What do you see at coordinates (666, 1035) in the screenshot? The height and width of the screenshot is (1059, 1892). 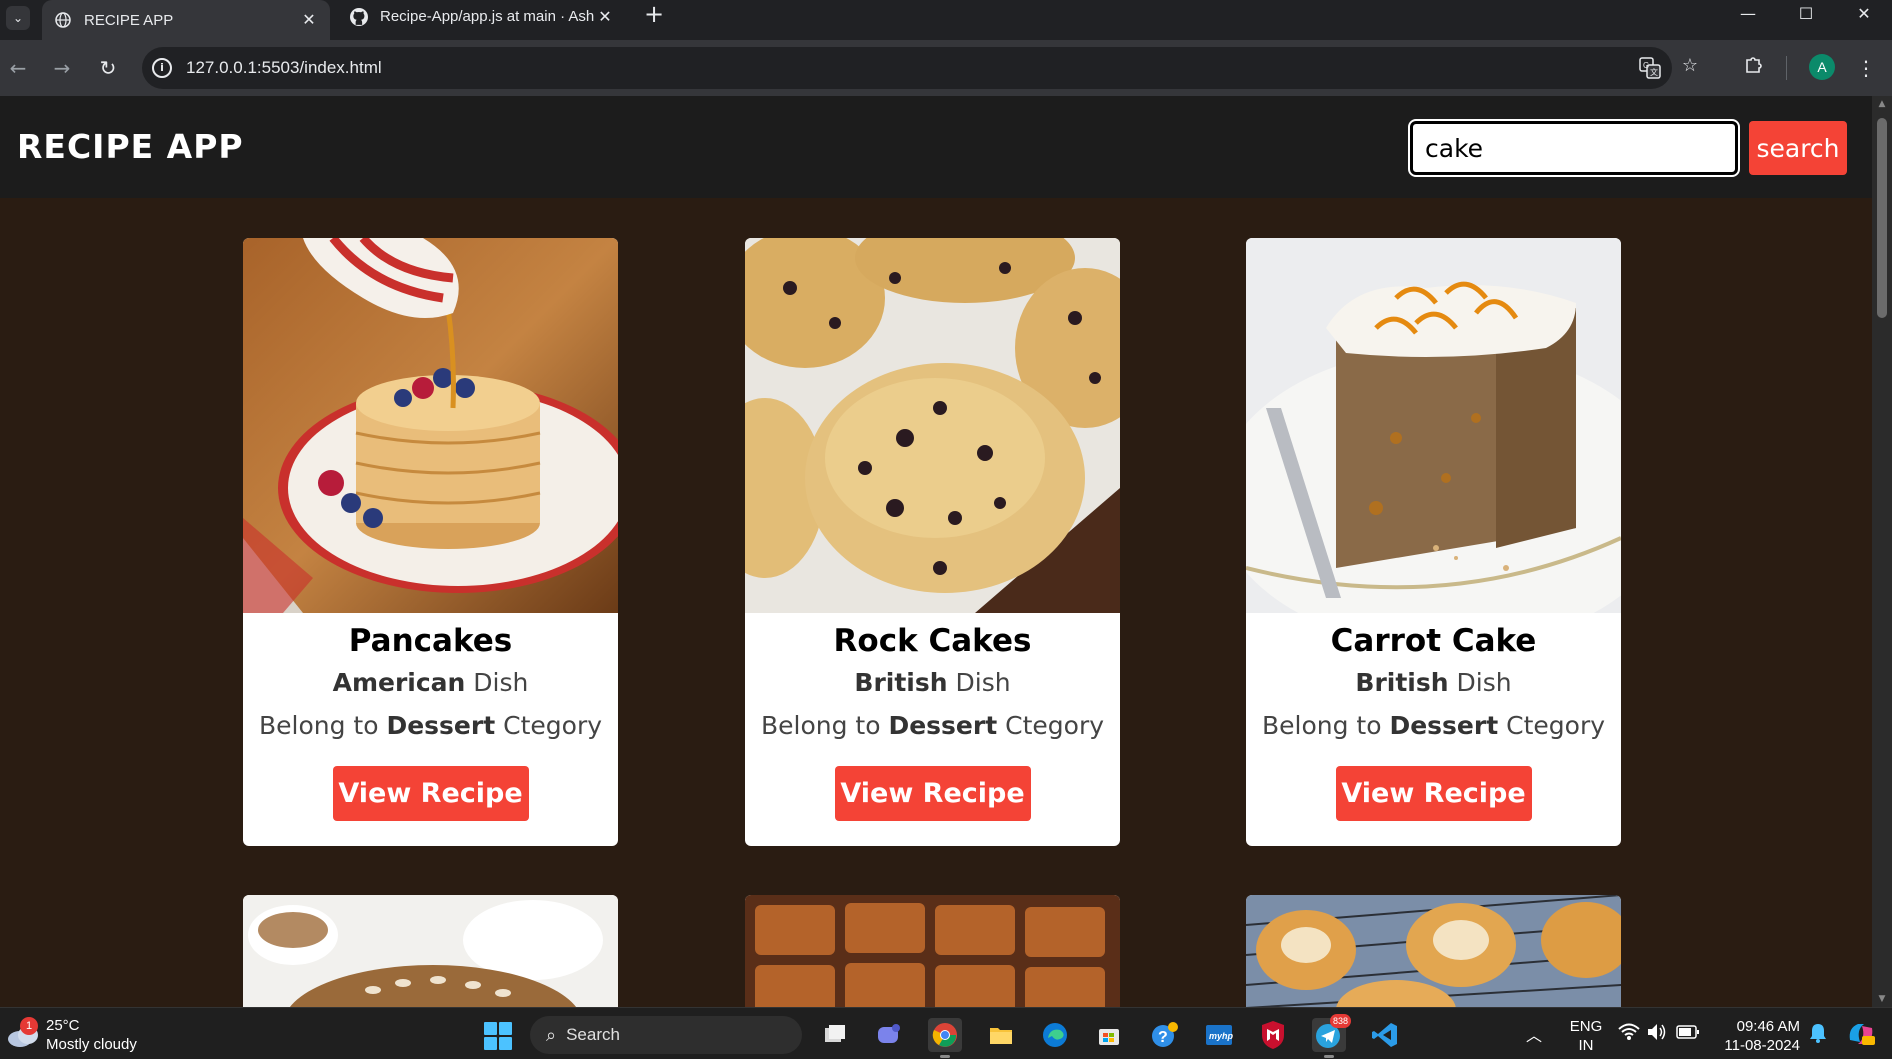 I see `taskbar-search: ⌕ Search` at bounding box center [666, 1035].